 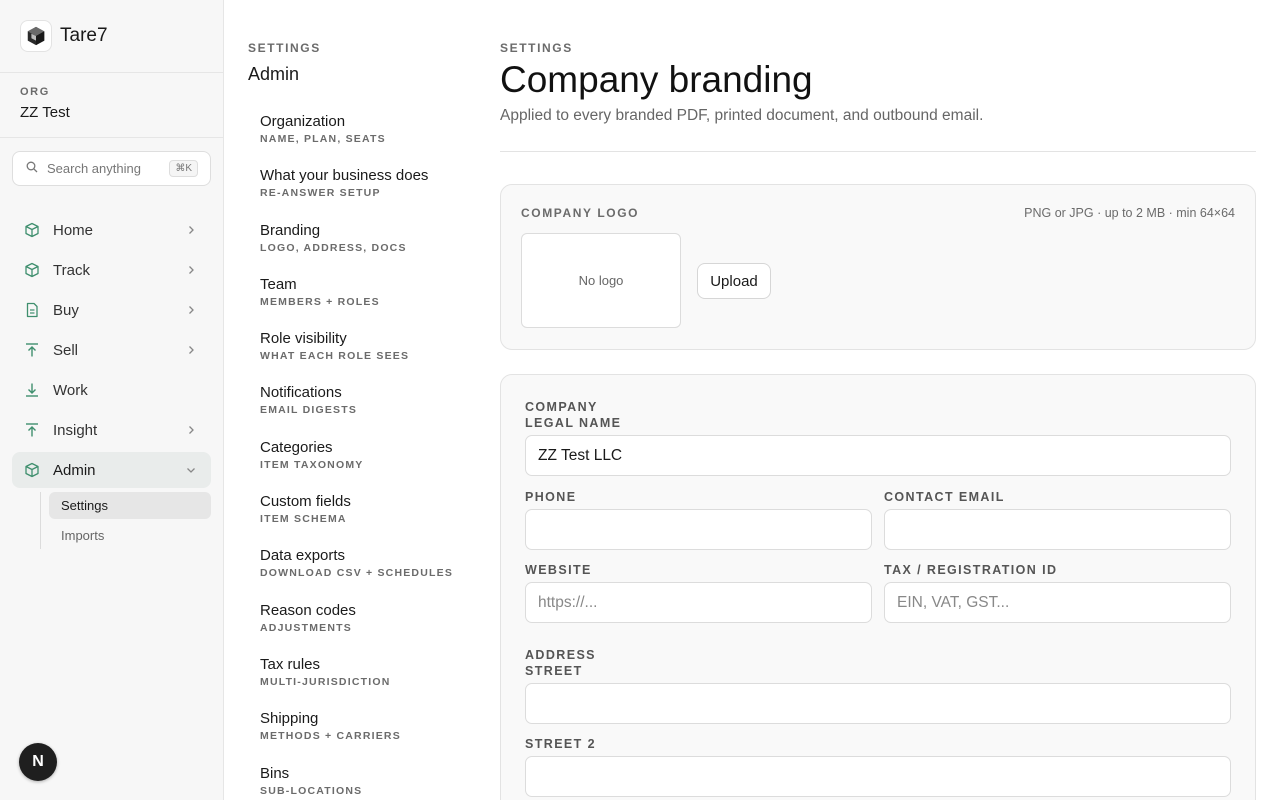 What do you see at coordinates (308, 610) in the screenshot?
I see `settings-item-title: Reason codes` at bounding box center [308, 610].